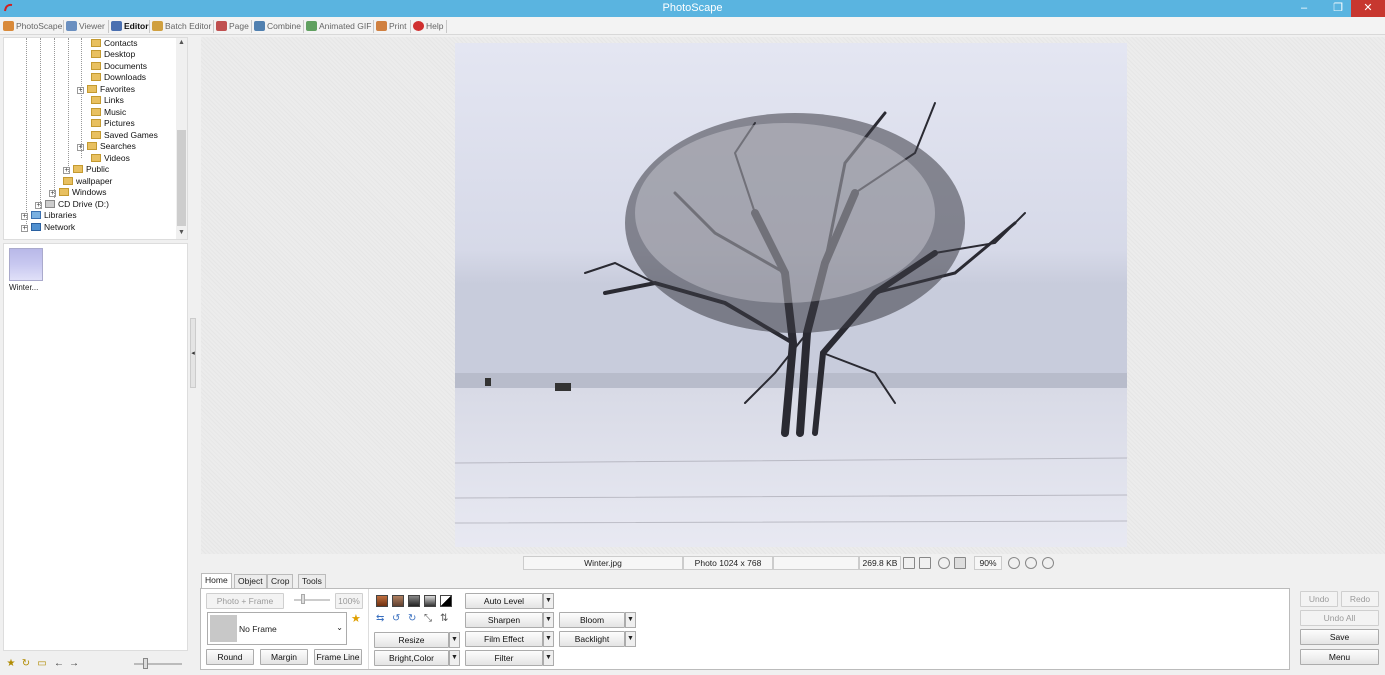 The image size is (1385, 675). I want to click on tree-item-network: + Network, so click(48, 227).